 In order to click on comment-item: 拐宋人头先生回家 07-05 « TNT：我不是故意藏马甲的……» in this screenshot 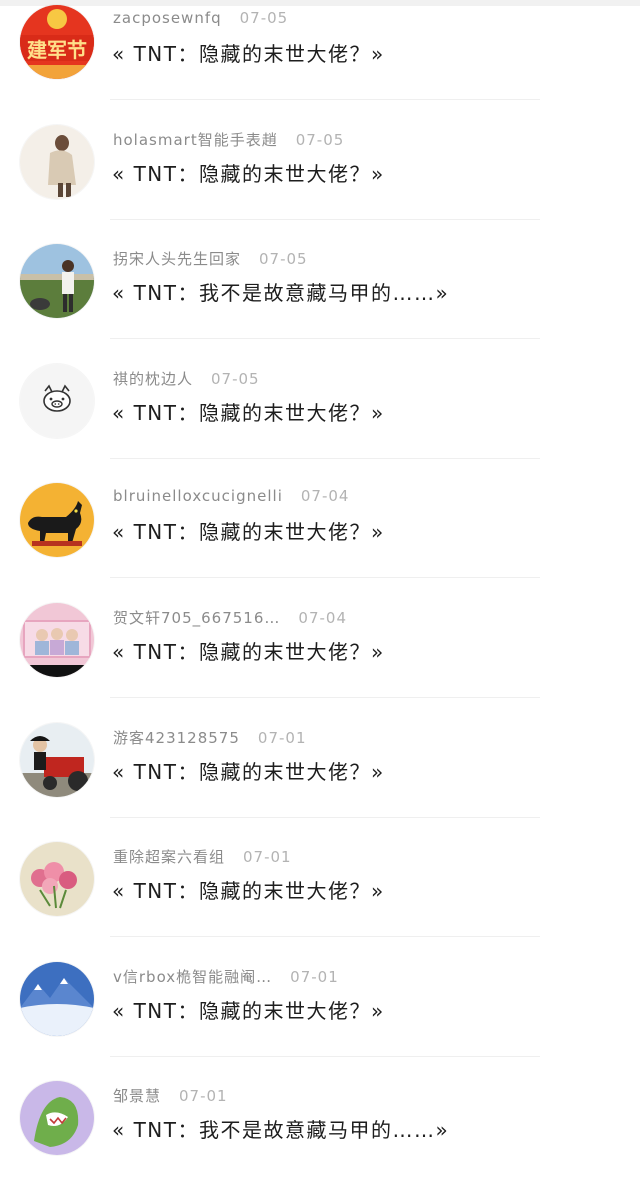, I will do `click(320, 299)`.